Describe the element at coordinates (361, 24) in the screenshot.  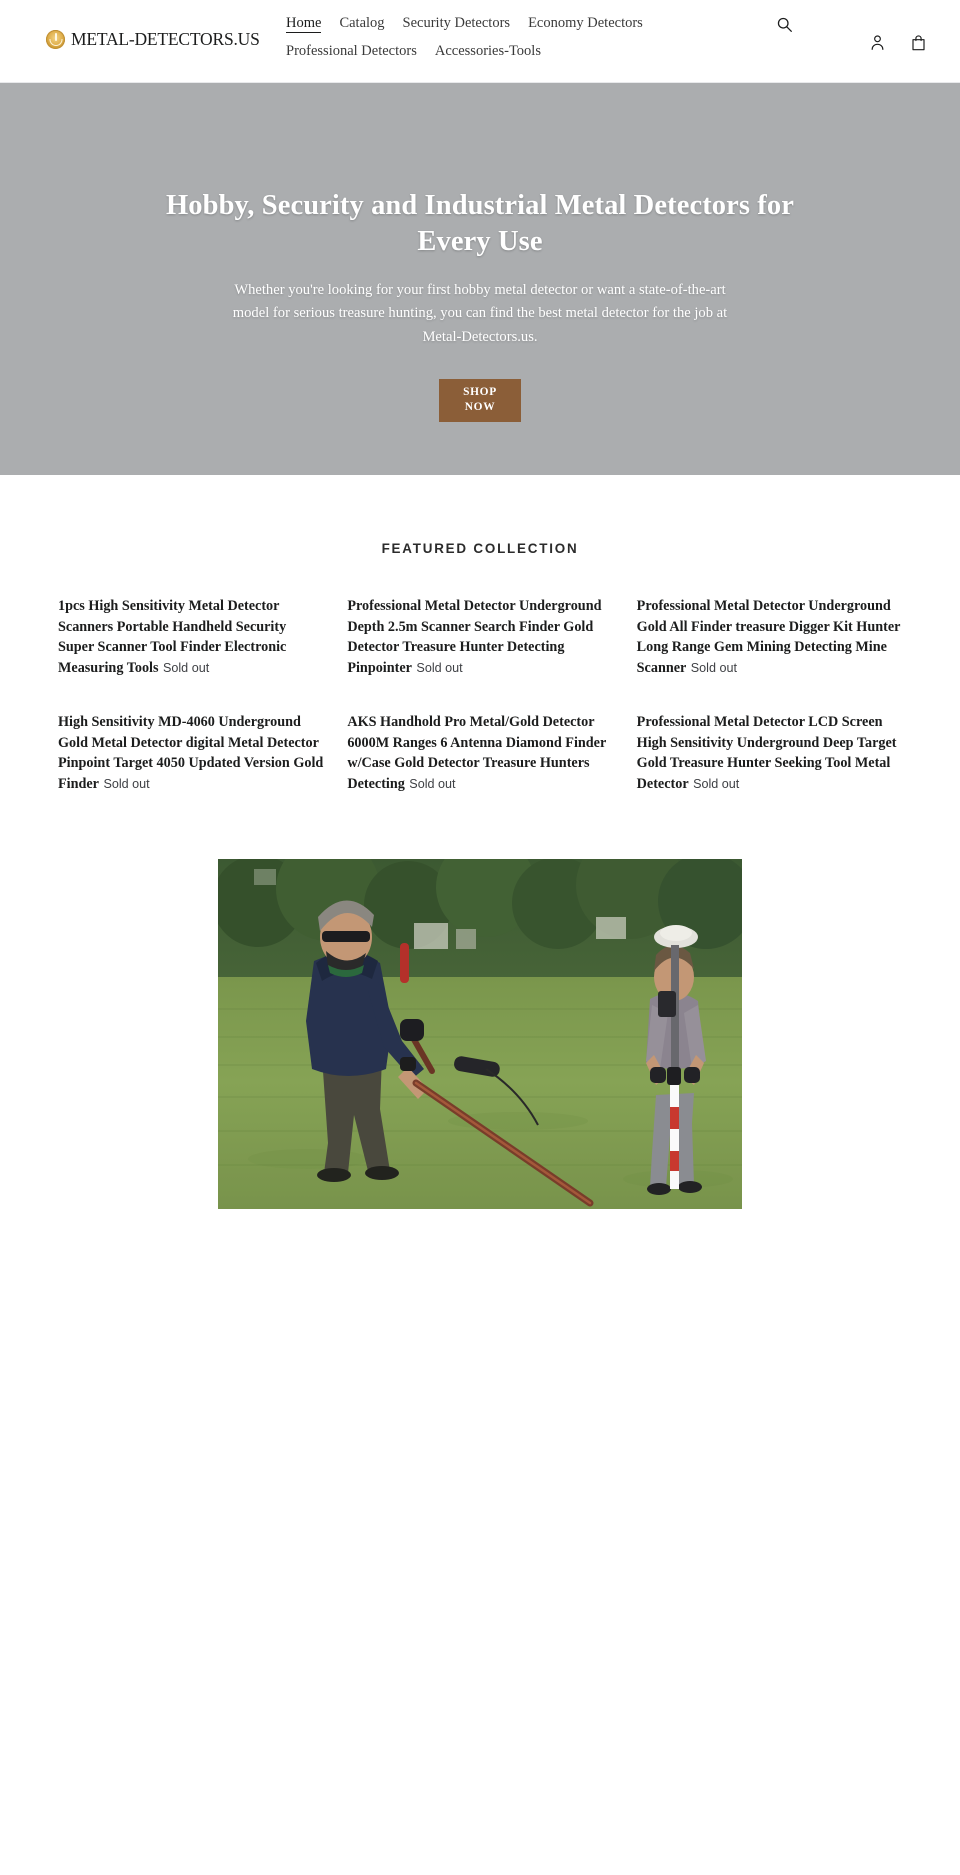
I see `nav-item-catalog: Catalog` at that location.